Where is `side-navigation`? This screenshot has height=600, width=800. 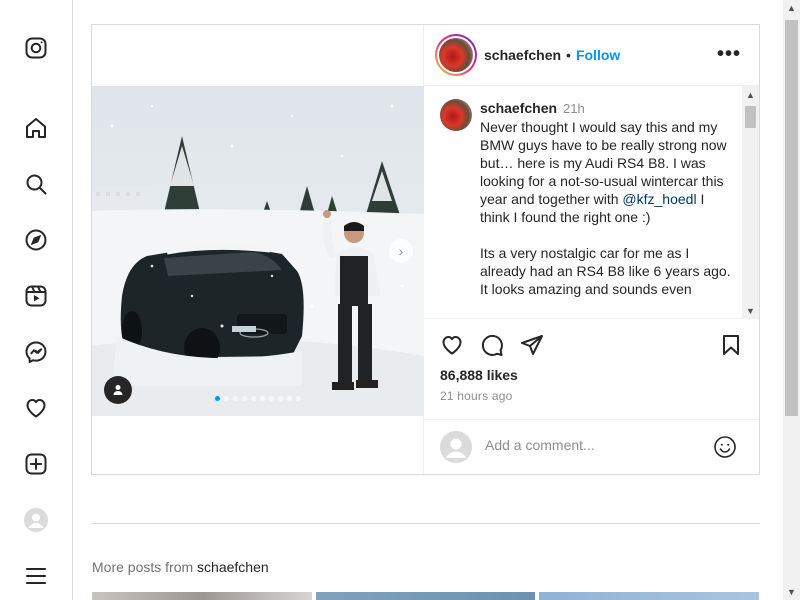 side-navigation is located at coordinates (36, 300).